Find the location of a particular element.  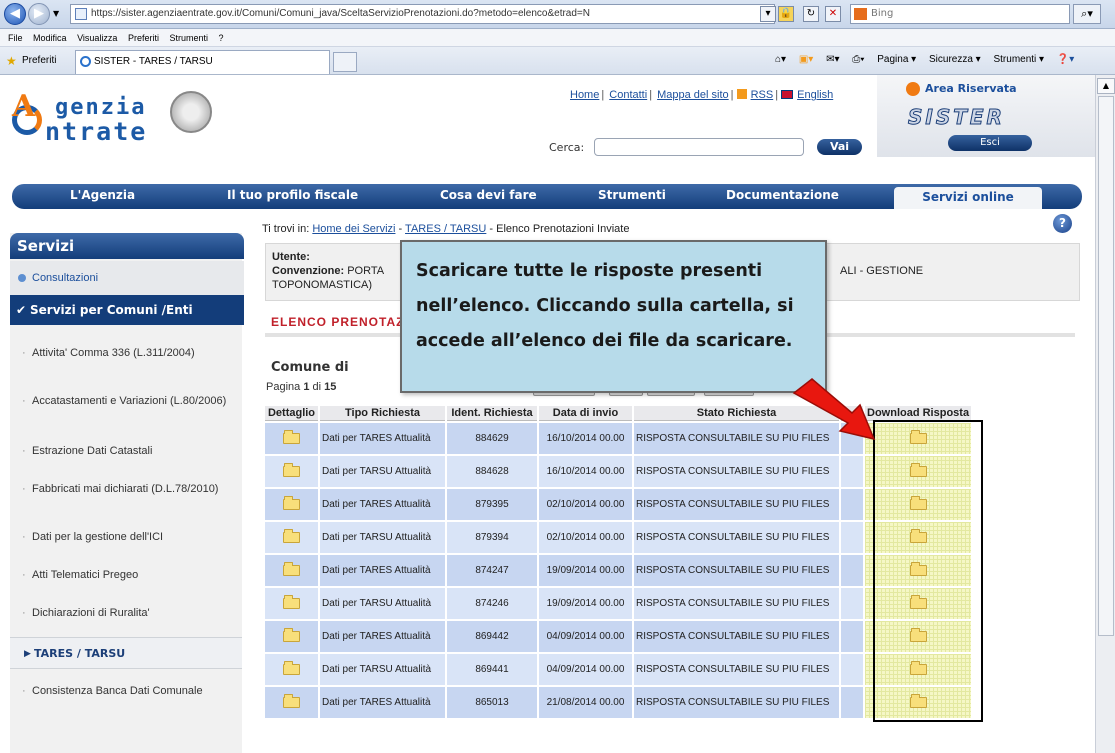

search-go-button: Vai is located at coordinates (839, 147).